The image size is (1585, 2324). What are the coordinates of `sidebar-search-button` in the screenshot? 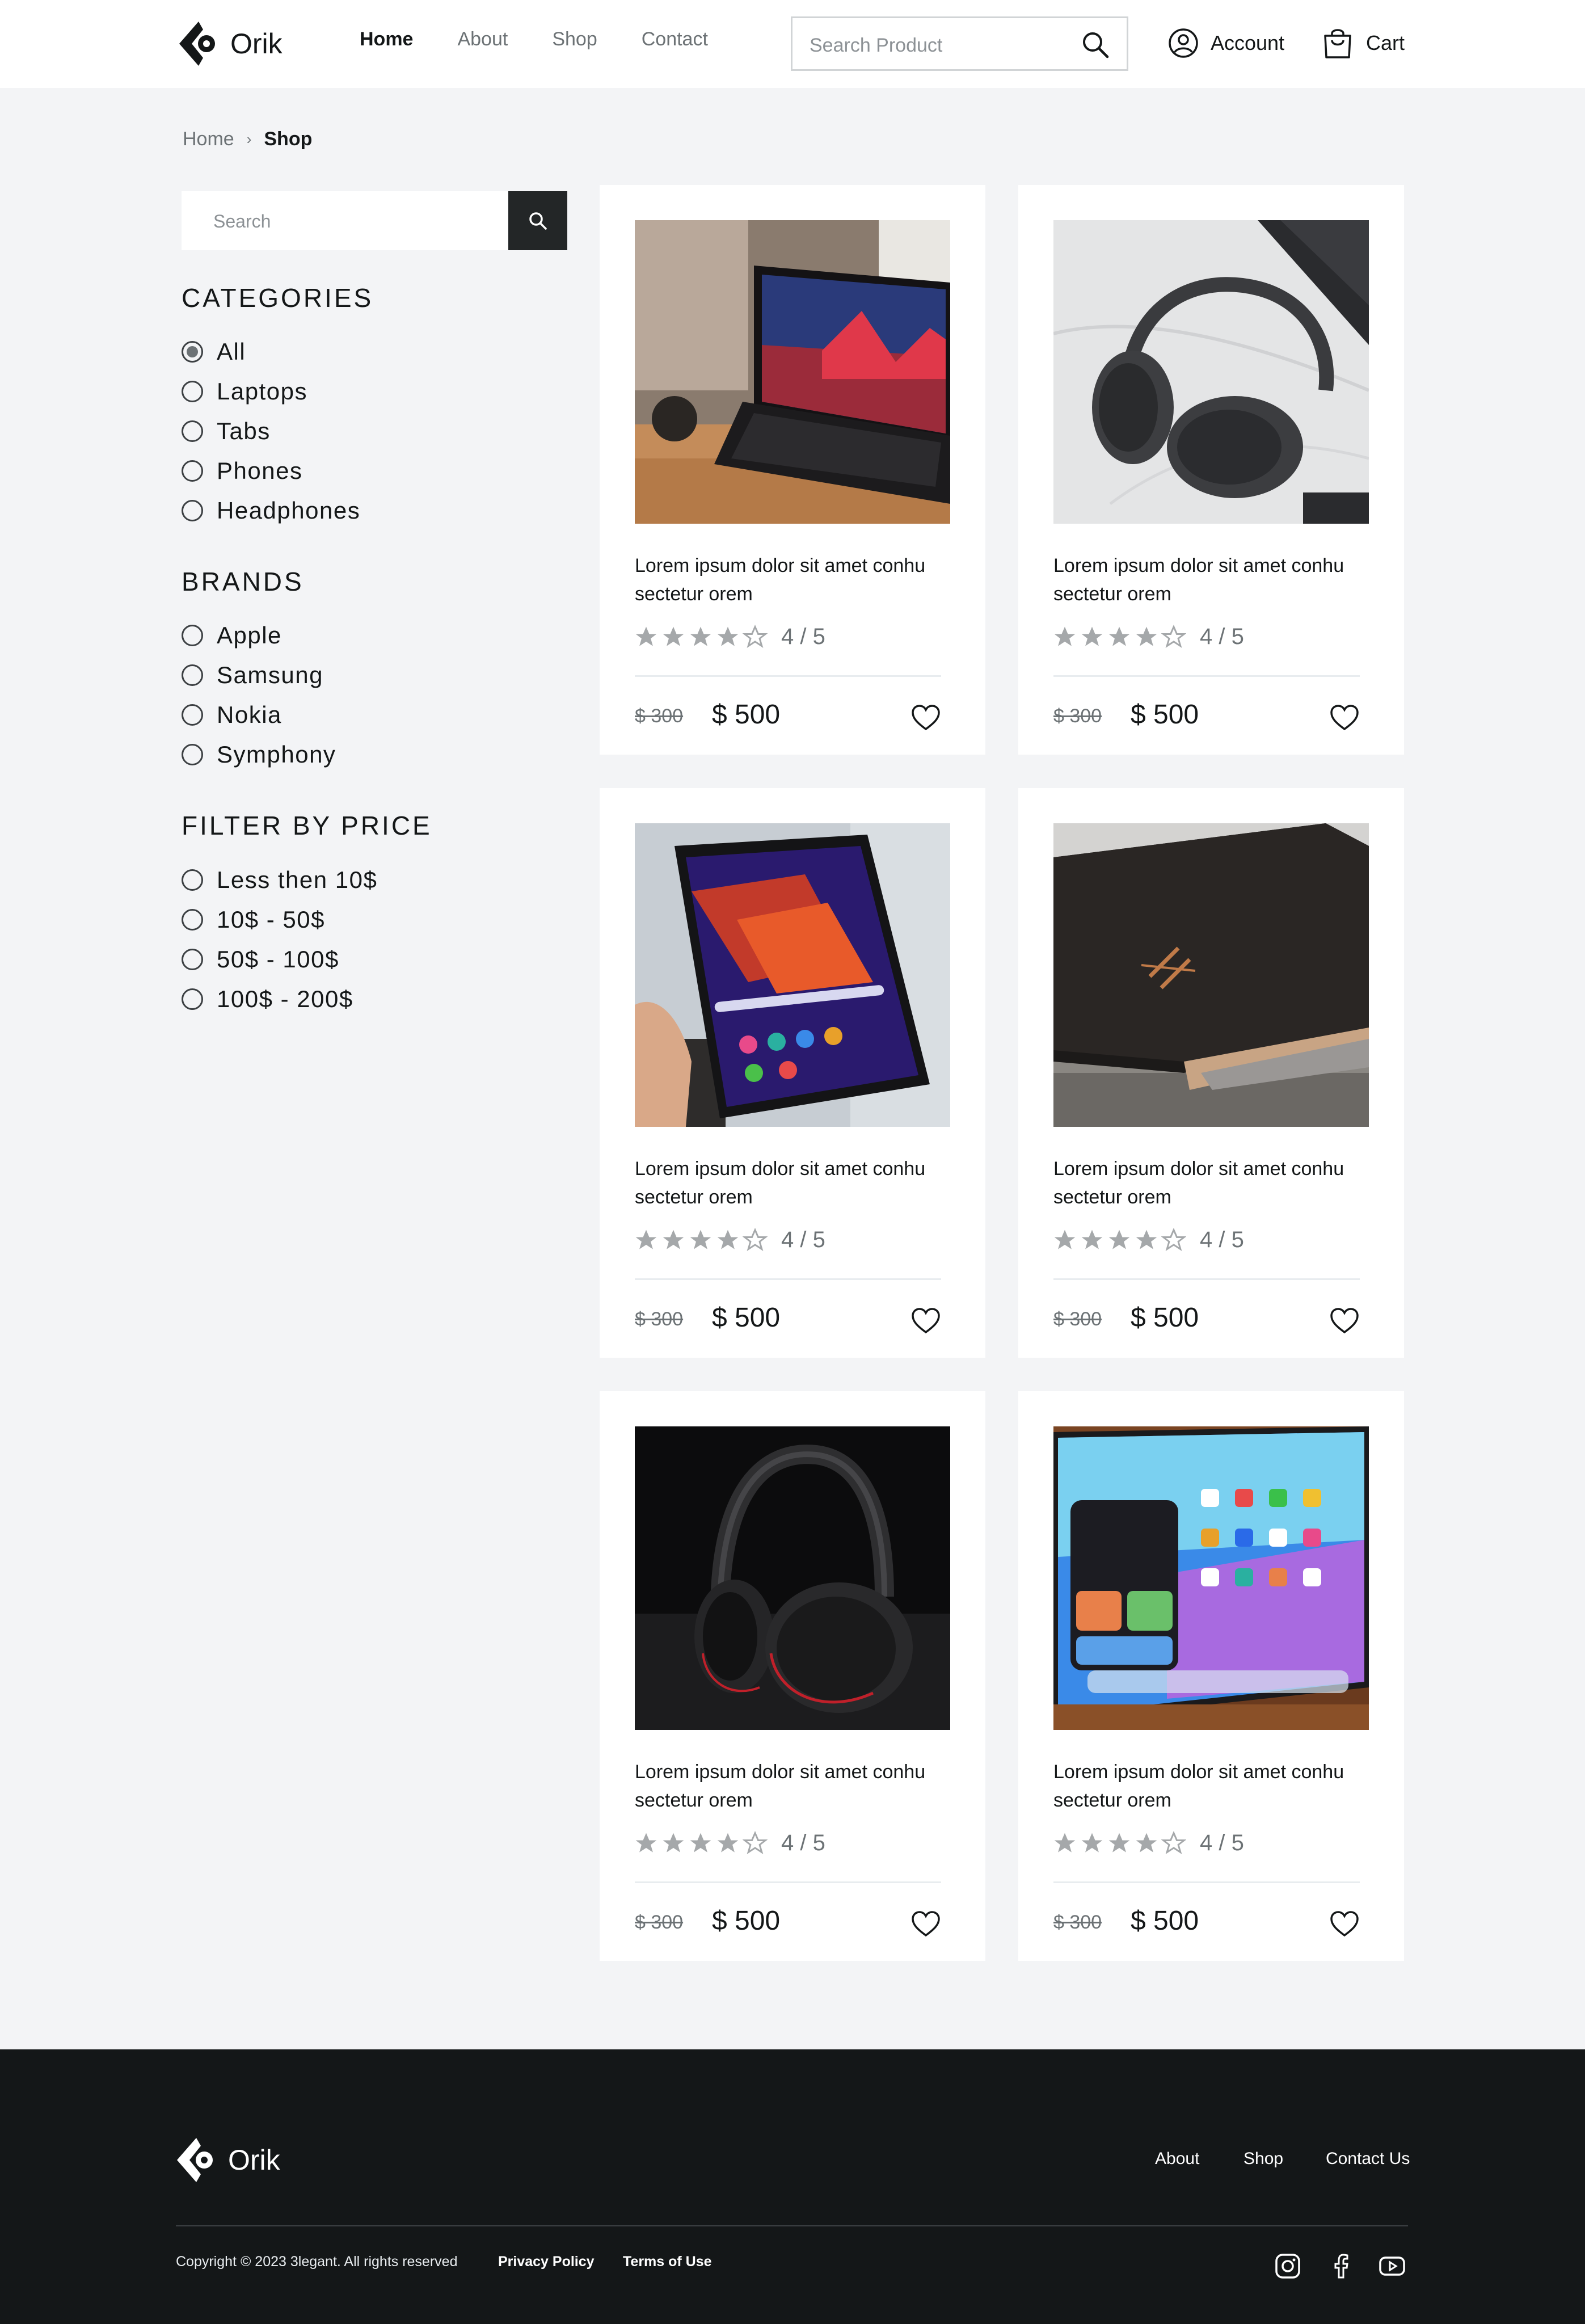 It's located at (537, 220).